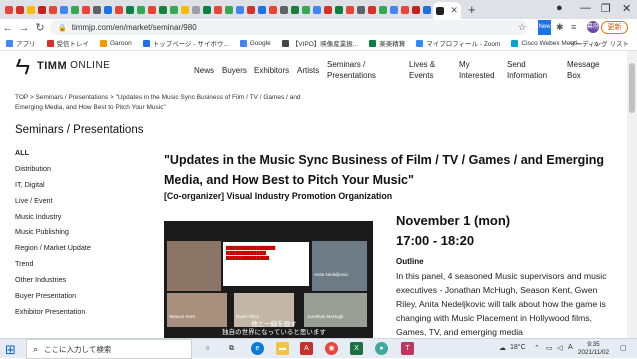  What do you see at coordinates (458, 43) in the screenshot?
I see `bookmark-item: マイプロフィール - Zoom` at bounding box center [458, 43].